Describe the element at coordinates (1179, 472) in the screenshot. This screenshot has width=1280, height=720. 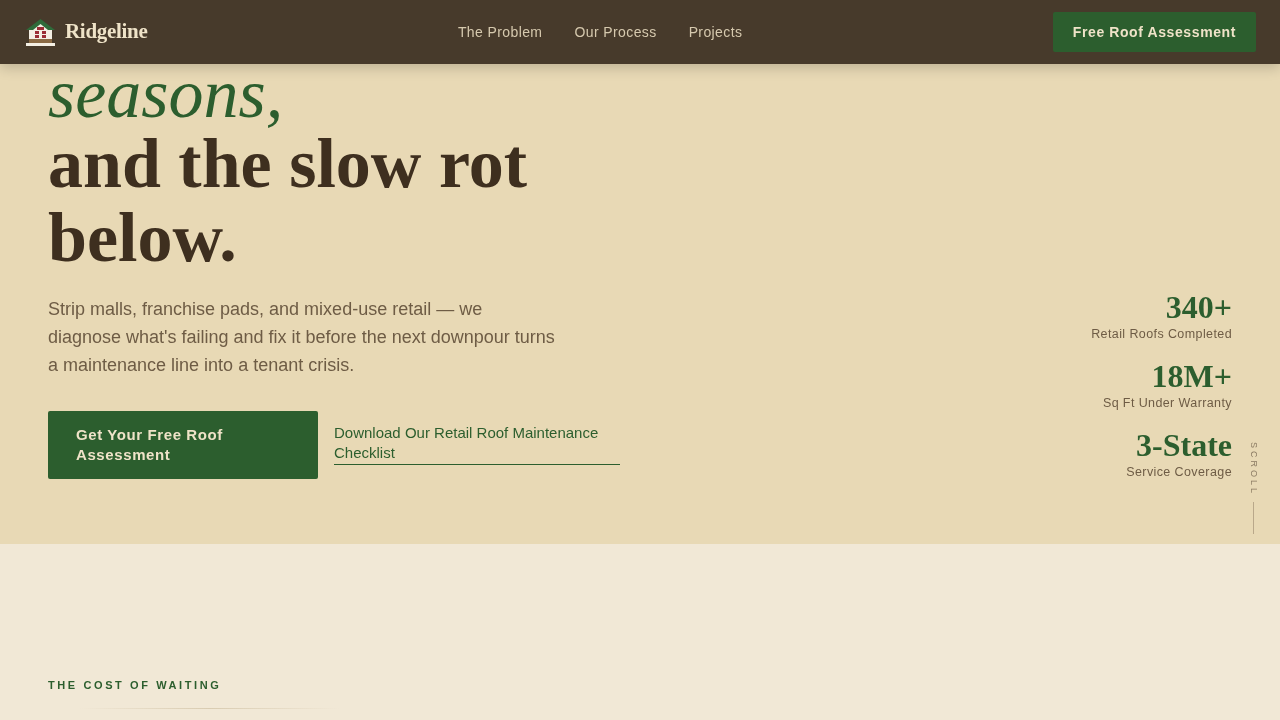
I see `stat-label: Service Coverage` at that location.